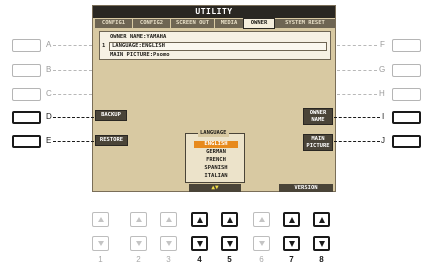 This screenshot has width=440, height=273. What do you see at coordinates (72, 70) in the screenshot?
I see `guide-line-b` at bounding box center [72, 70].